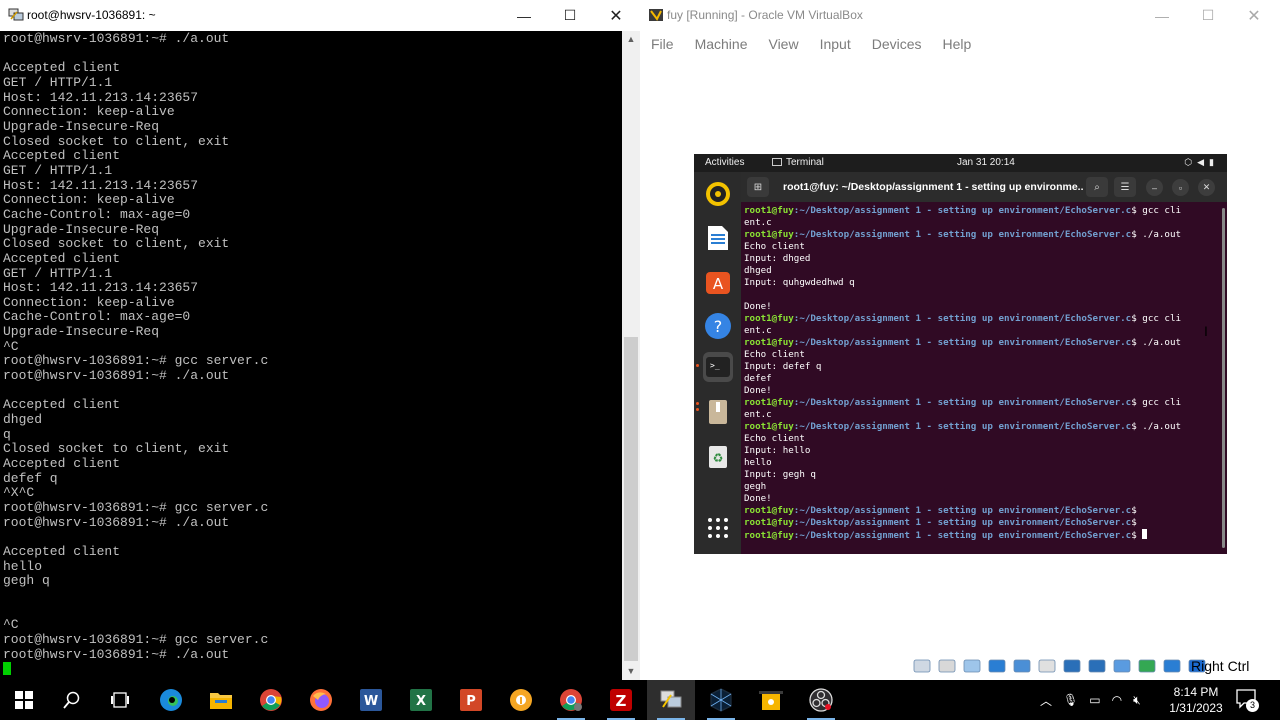 Image resolution: width=1280 pixels, height=720 pixels. Describe the element at coordinates (718, 194) in the screenshot. I see `rhythmbox-icon` at that location.